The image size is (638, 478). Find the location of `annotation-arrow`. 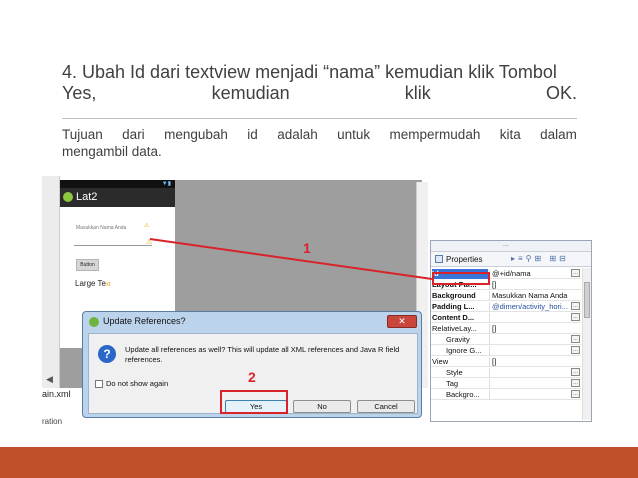

annotation-arrow is located at coordinates (291, 259).